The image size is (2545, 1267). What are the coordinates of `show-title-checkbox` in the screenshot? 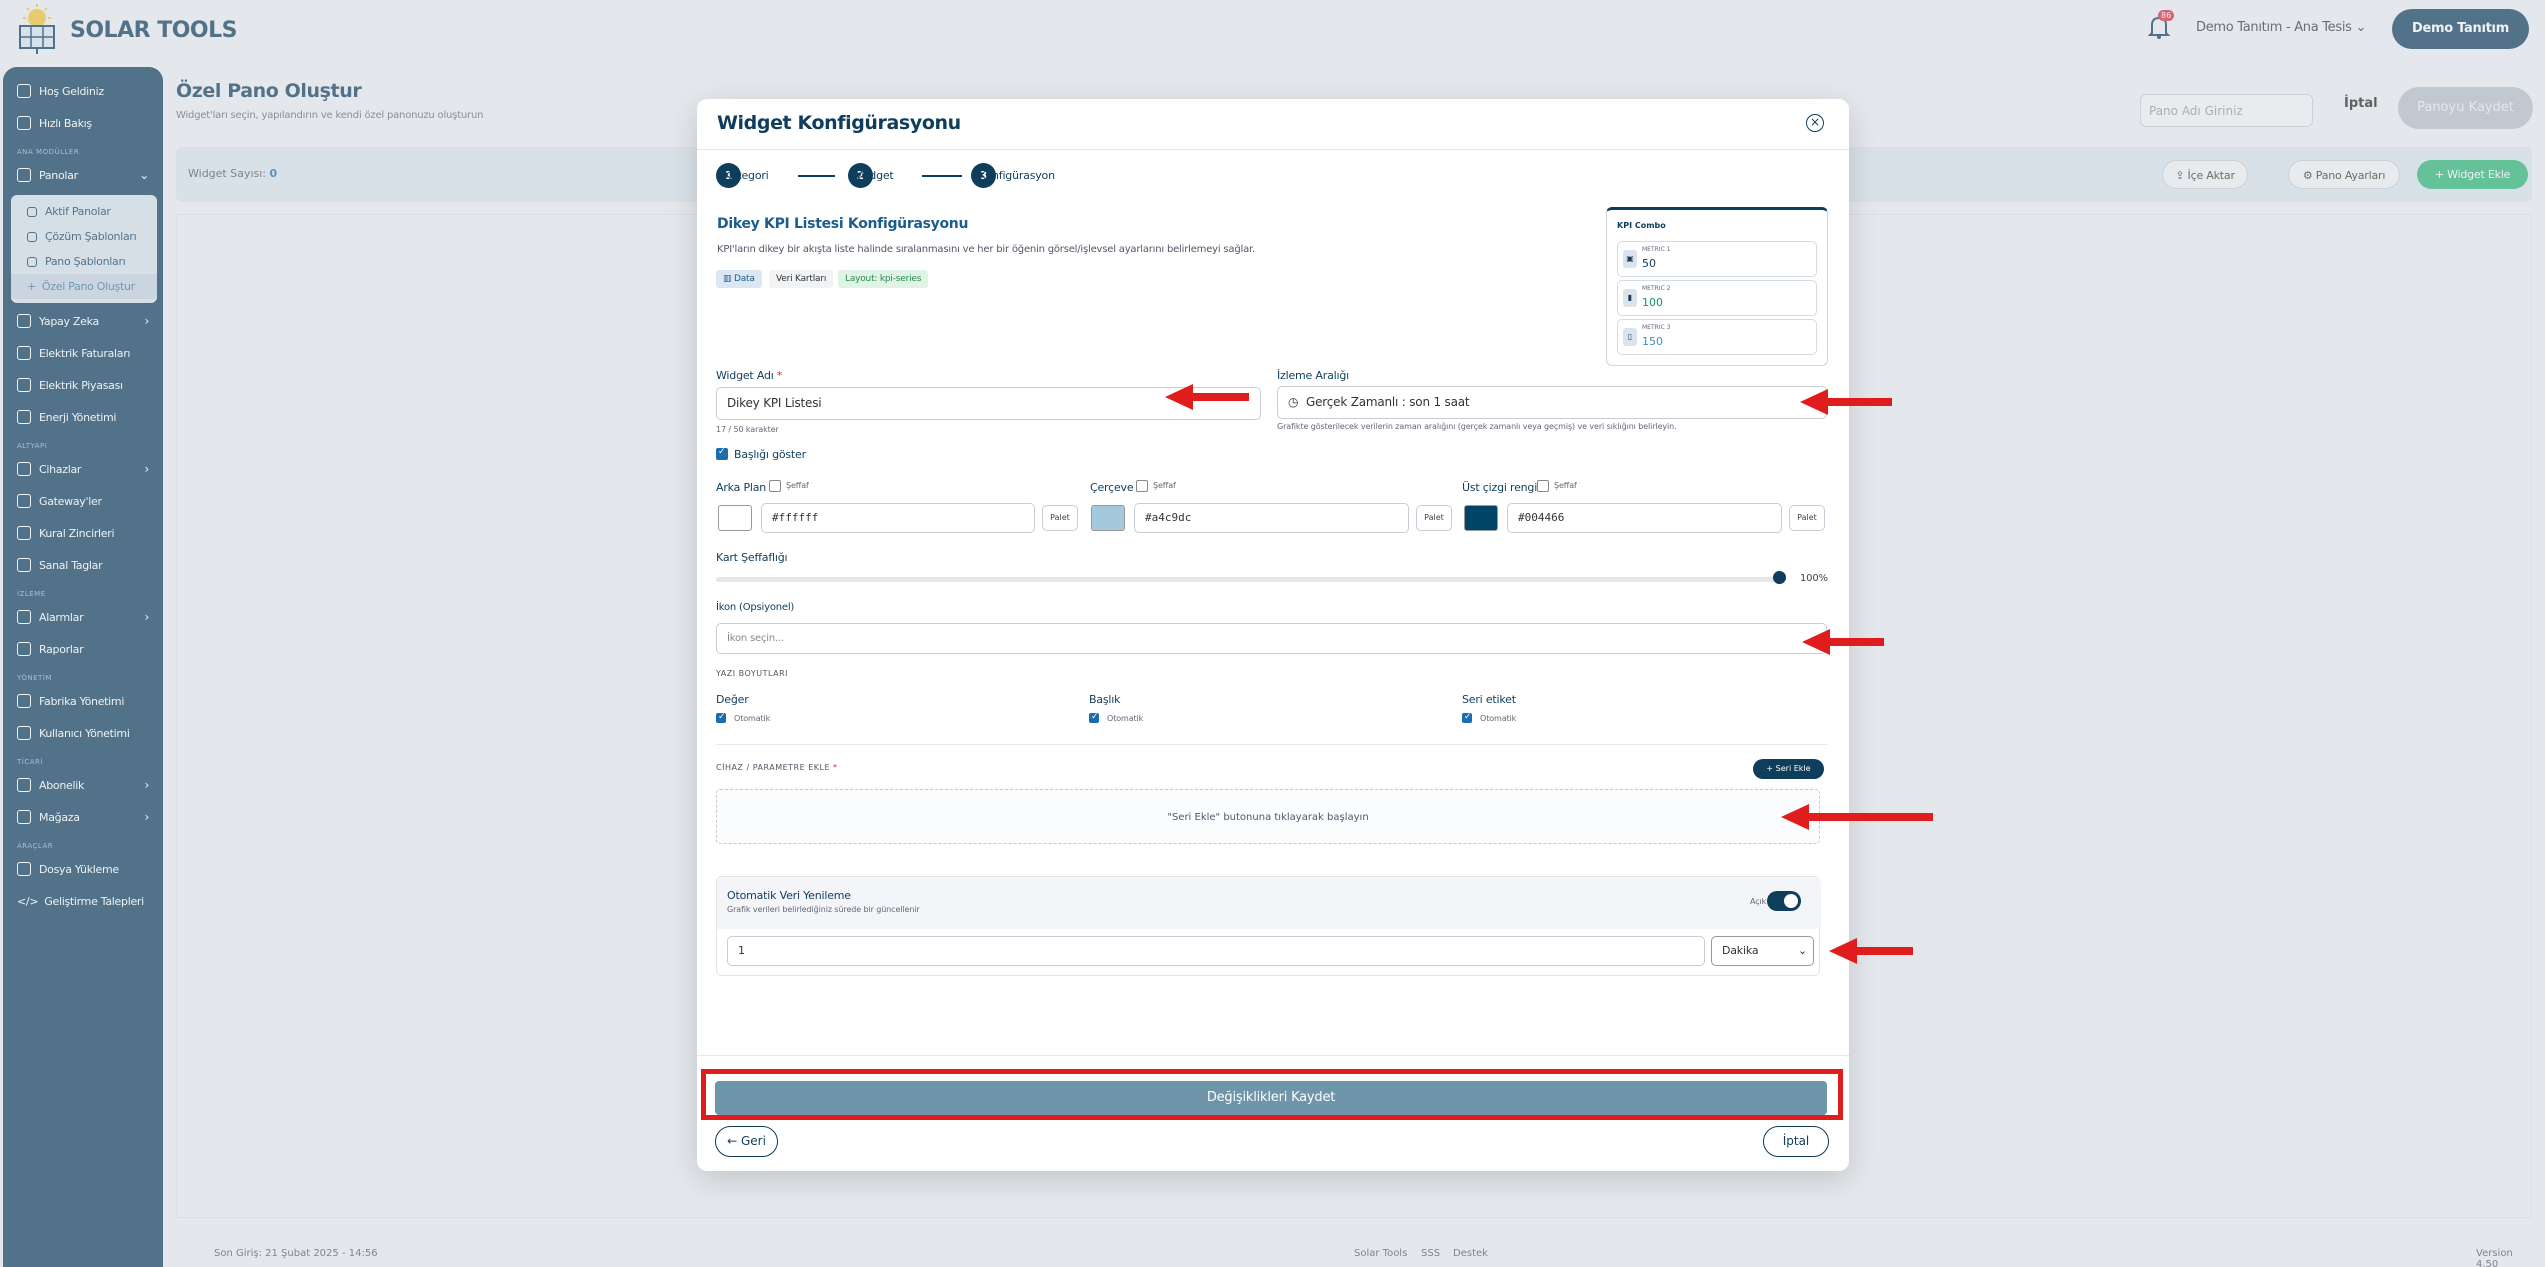 It's located at (722, 453).